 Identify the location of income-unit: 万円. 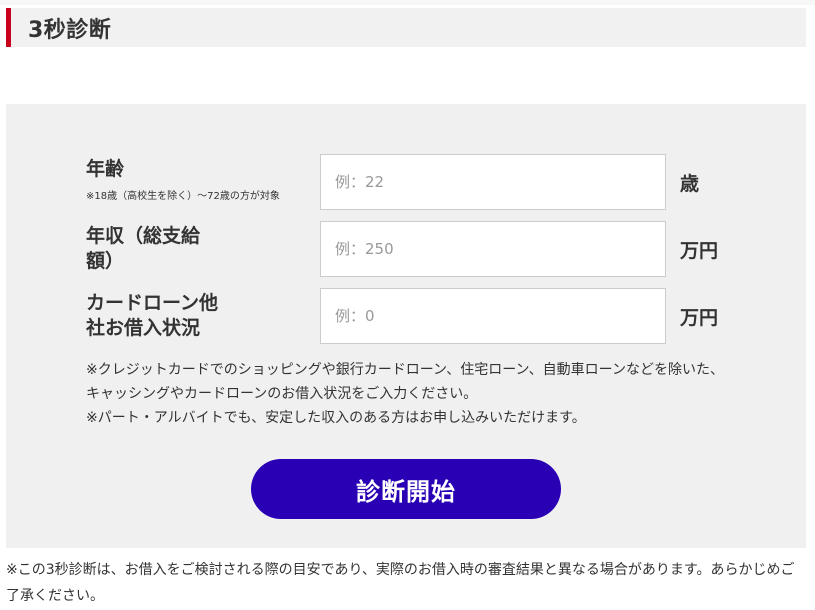
(699, 251).